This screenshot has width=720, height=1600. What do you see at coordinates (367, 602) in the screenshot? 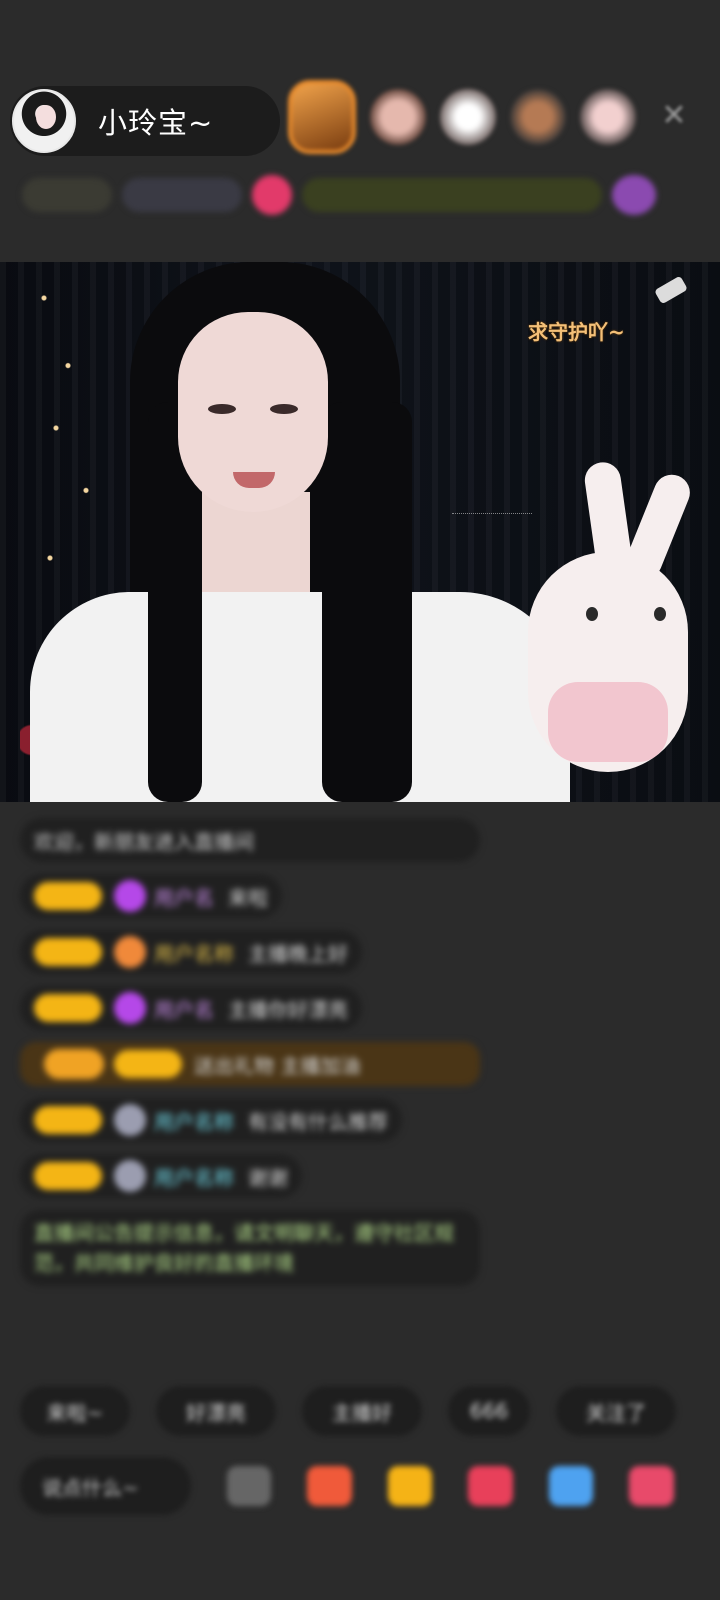
I see `streamer-hair-right` at bounding box center [367, 602].